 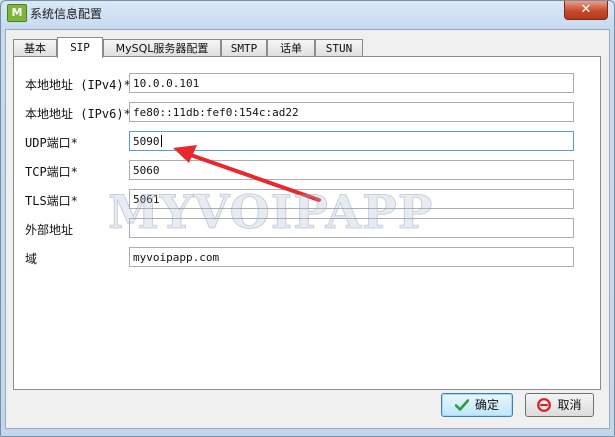 What do you see at coordinates (146, 141) in the screenshot?
I see `udp-port-value: 5090` at bounding box center [146, 141].